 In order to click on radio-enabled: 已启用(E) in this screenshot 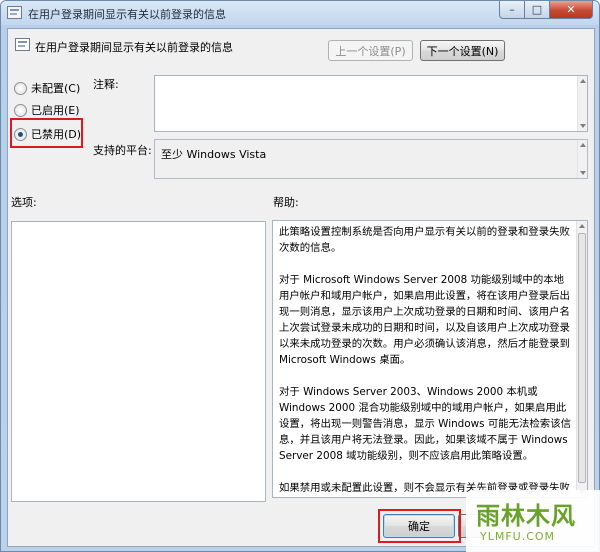, I will do `click(47, 110)`.